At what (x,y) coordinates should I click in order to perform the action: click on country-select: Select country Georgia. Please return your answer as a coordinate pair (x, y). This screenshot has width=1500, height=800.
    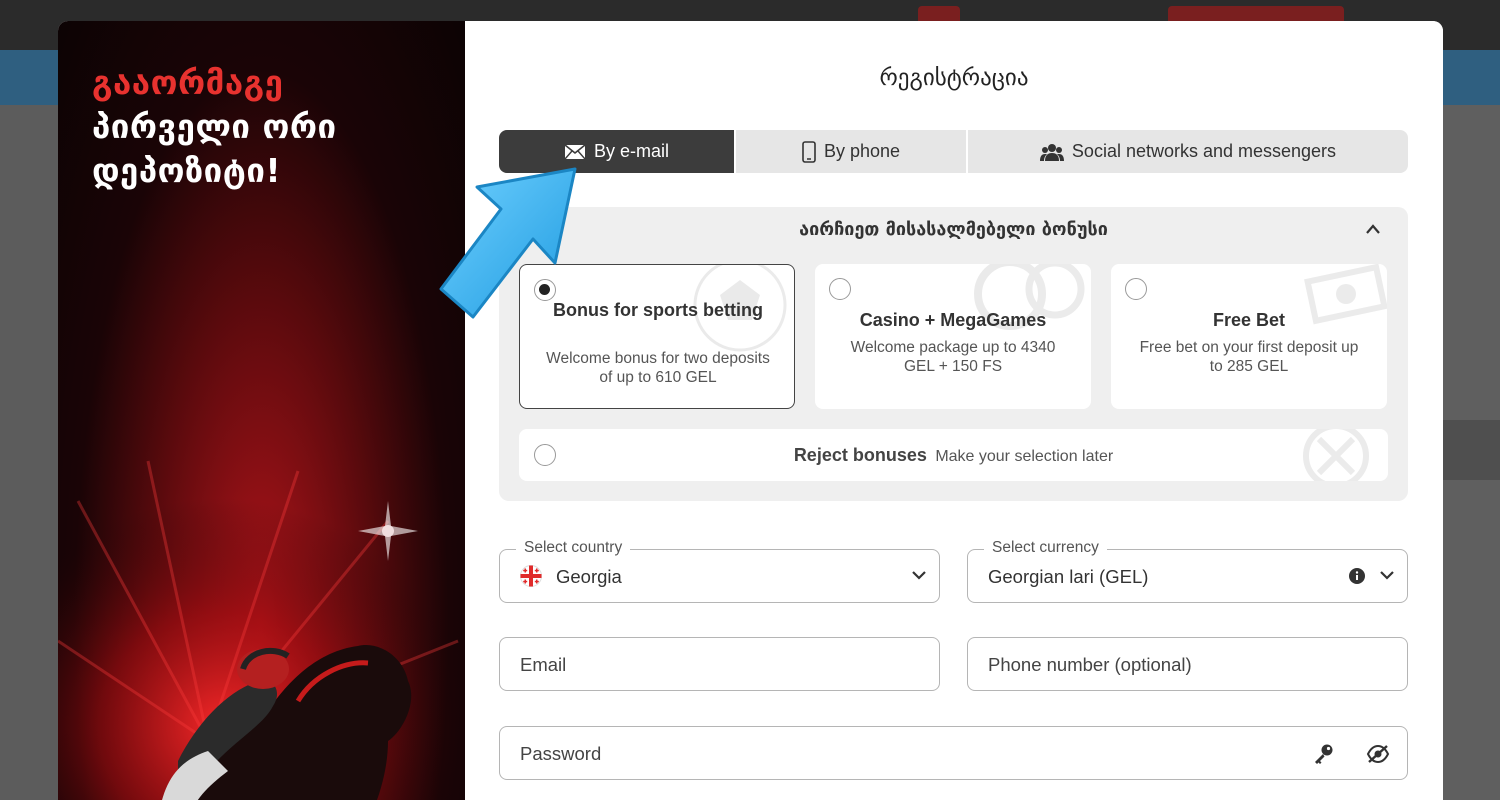
    Looking at the image, I should click on (719, 571).